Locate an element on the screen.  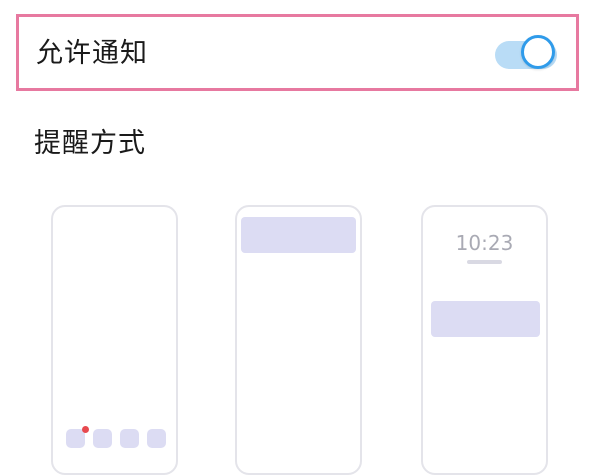
allow-notifications-label: 允许通知 is located at coordinates (92, 53).